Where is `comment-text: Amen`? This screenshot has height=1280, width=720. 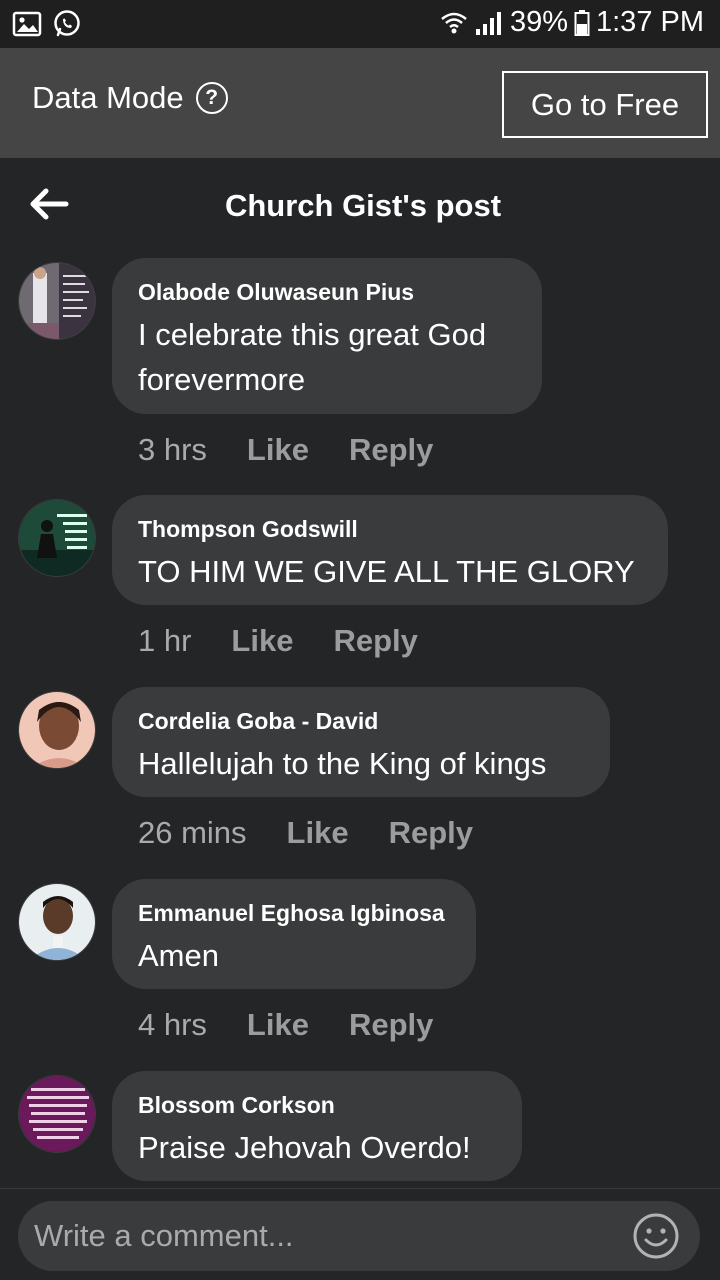
comment-text: Amen is located at coordinates (178, 955).